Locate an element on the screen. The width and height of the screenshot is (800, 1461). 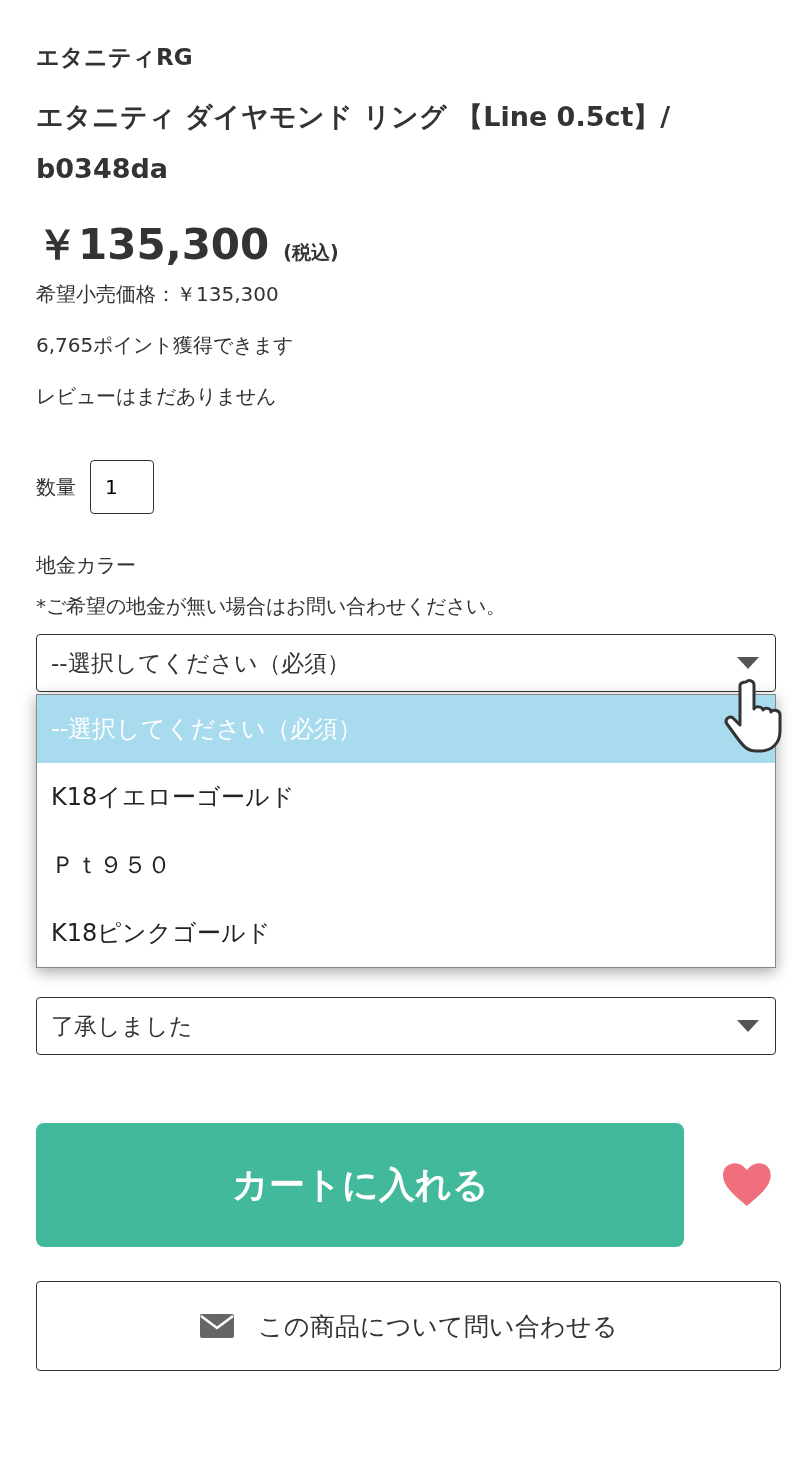
option-label: 地金カラー is located at coordinates (86, 565).